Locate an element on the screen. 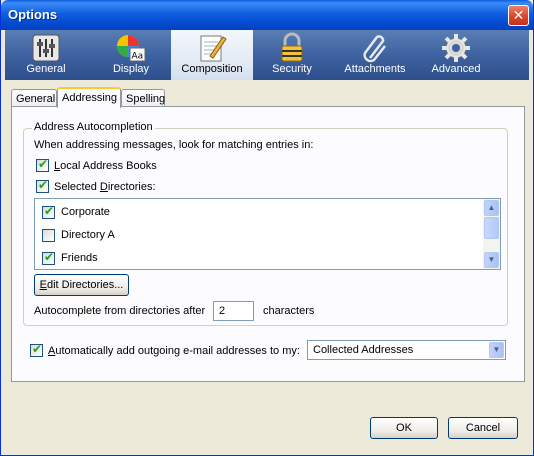 This screenshot has width=534, height=456. list-item: ✔ Corporate is located at coordinates (259, 212).